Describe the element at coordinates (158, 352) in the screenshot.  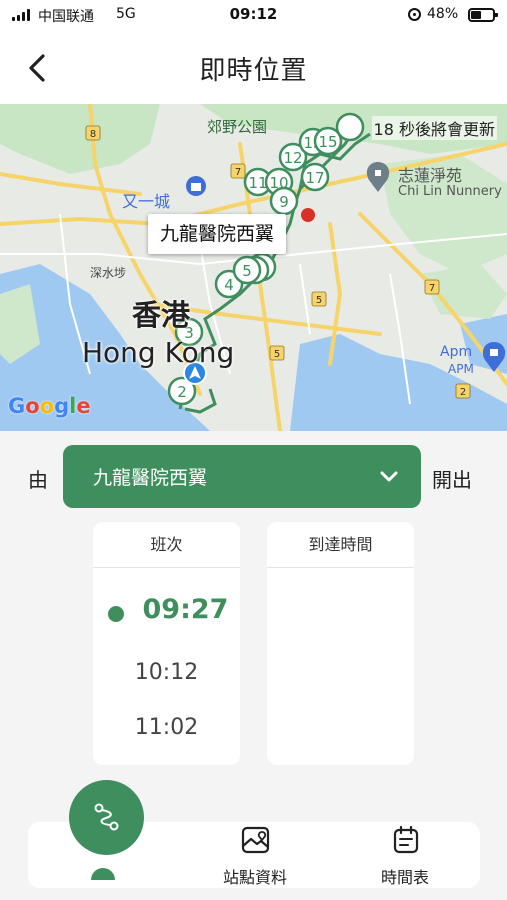
I see `map-label-city-en: Hong Kong` at that location.